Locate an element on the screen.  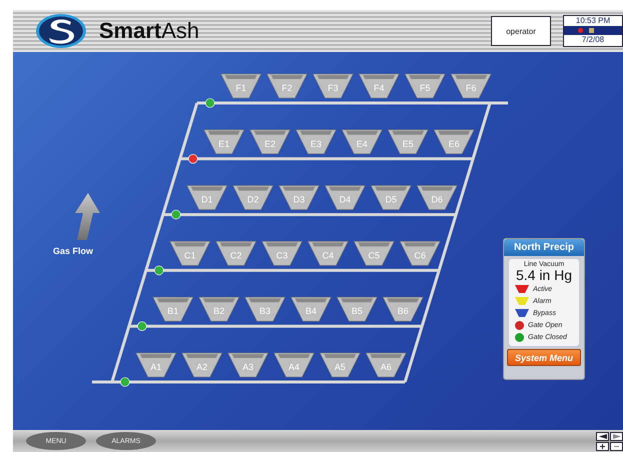
left-arrow-icon is located at coordinates (602, 436).